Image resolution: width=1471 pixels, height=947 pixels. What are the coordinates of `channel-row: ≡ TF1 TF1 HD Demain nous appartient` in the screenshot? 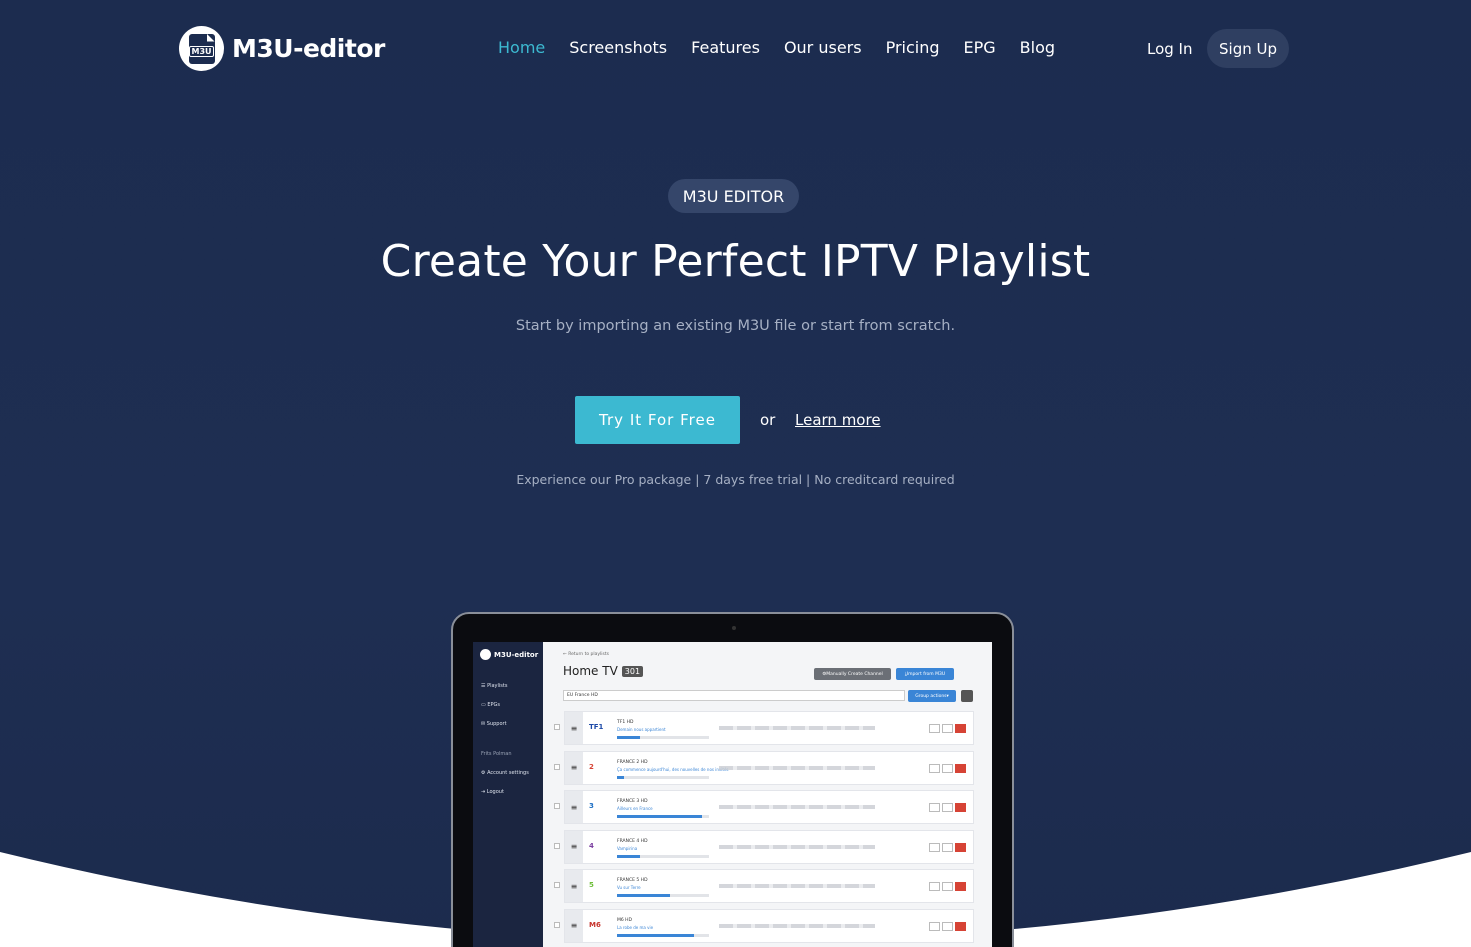 It's located at (762, 728).